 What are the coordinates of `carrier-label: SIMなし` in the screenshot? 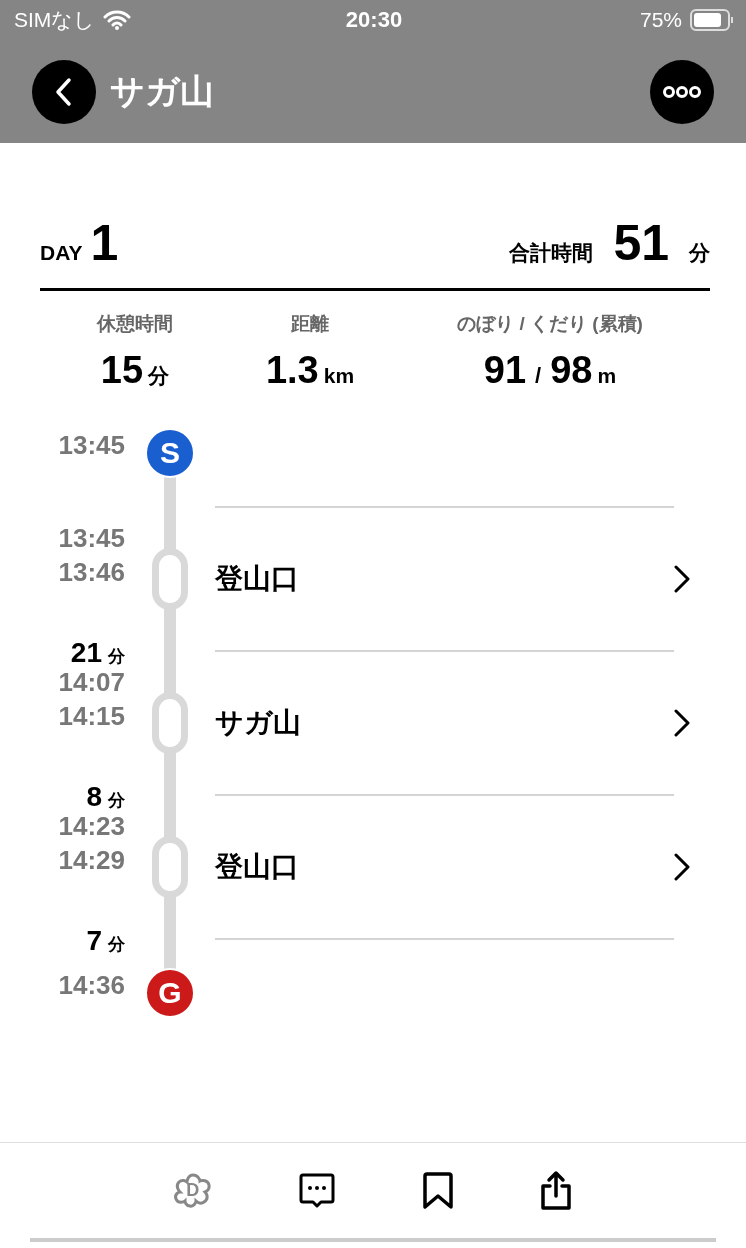 It's located at (55, 20).